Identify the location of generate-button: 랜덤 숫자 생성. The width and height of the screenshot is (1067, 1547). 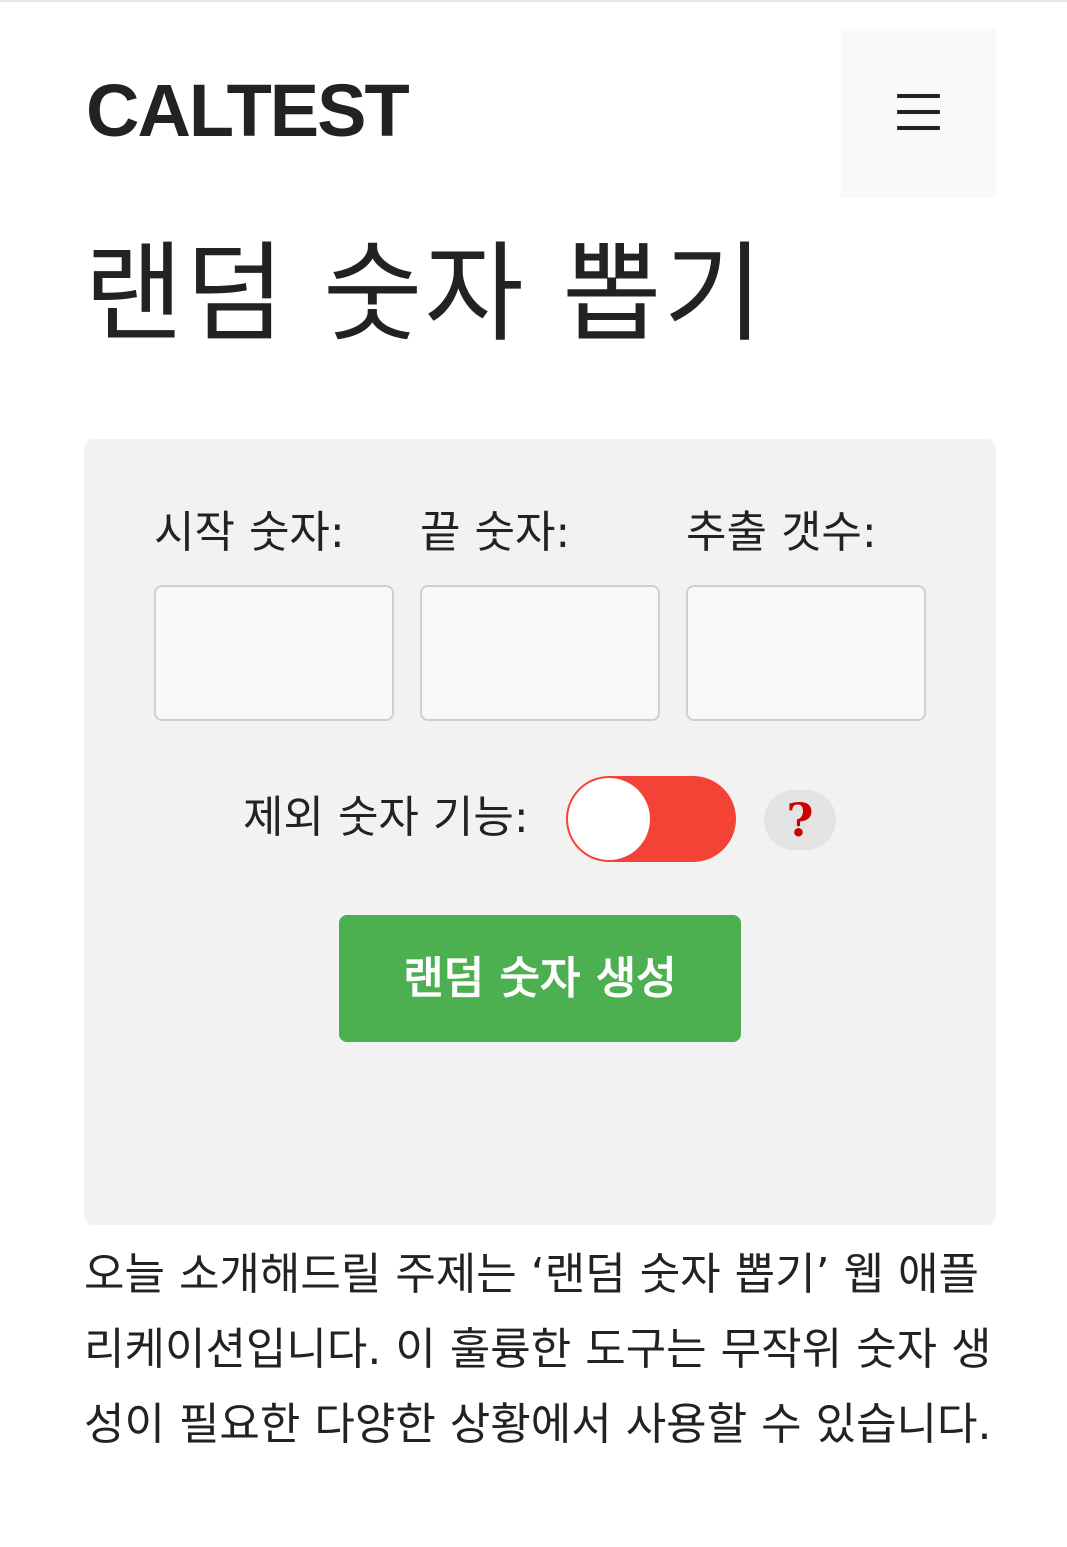
(540, 978).